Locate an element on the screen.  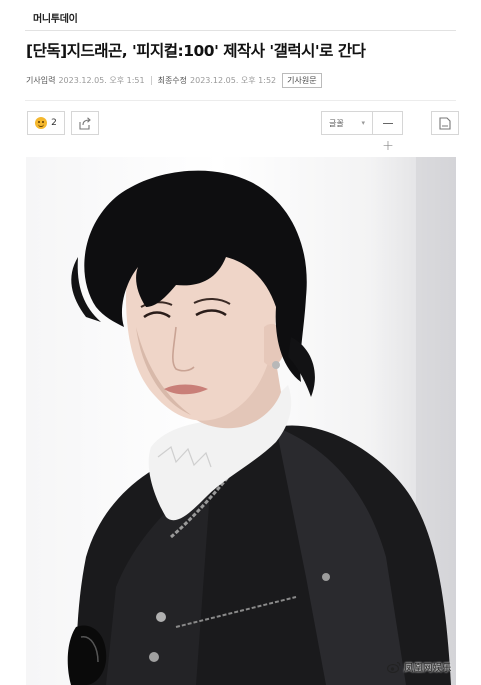
print-button is located at coordinates (445, 123).